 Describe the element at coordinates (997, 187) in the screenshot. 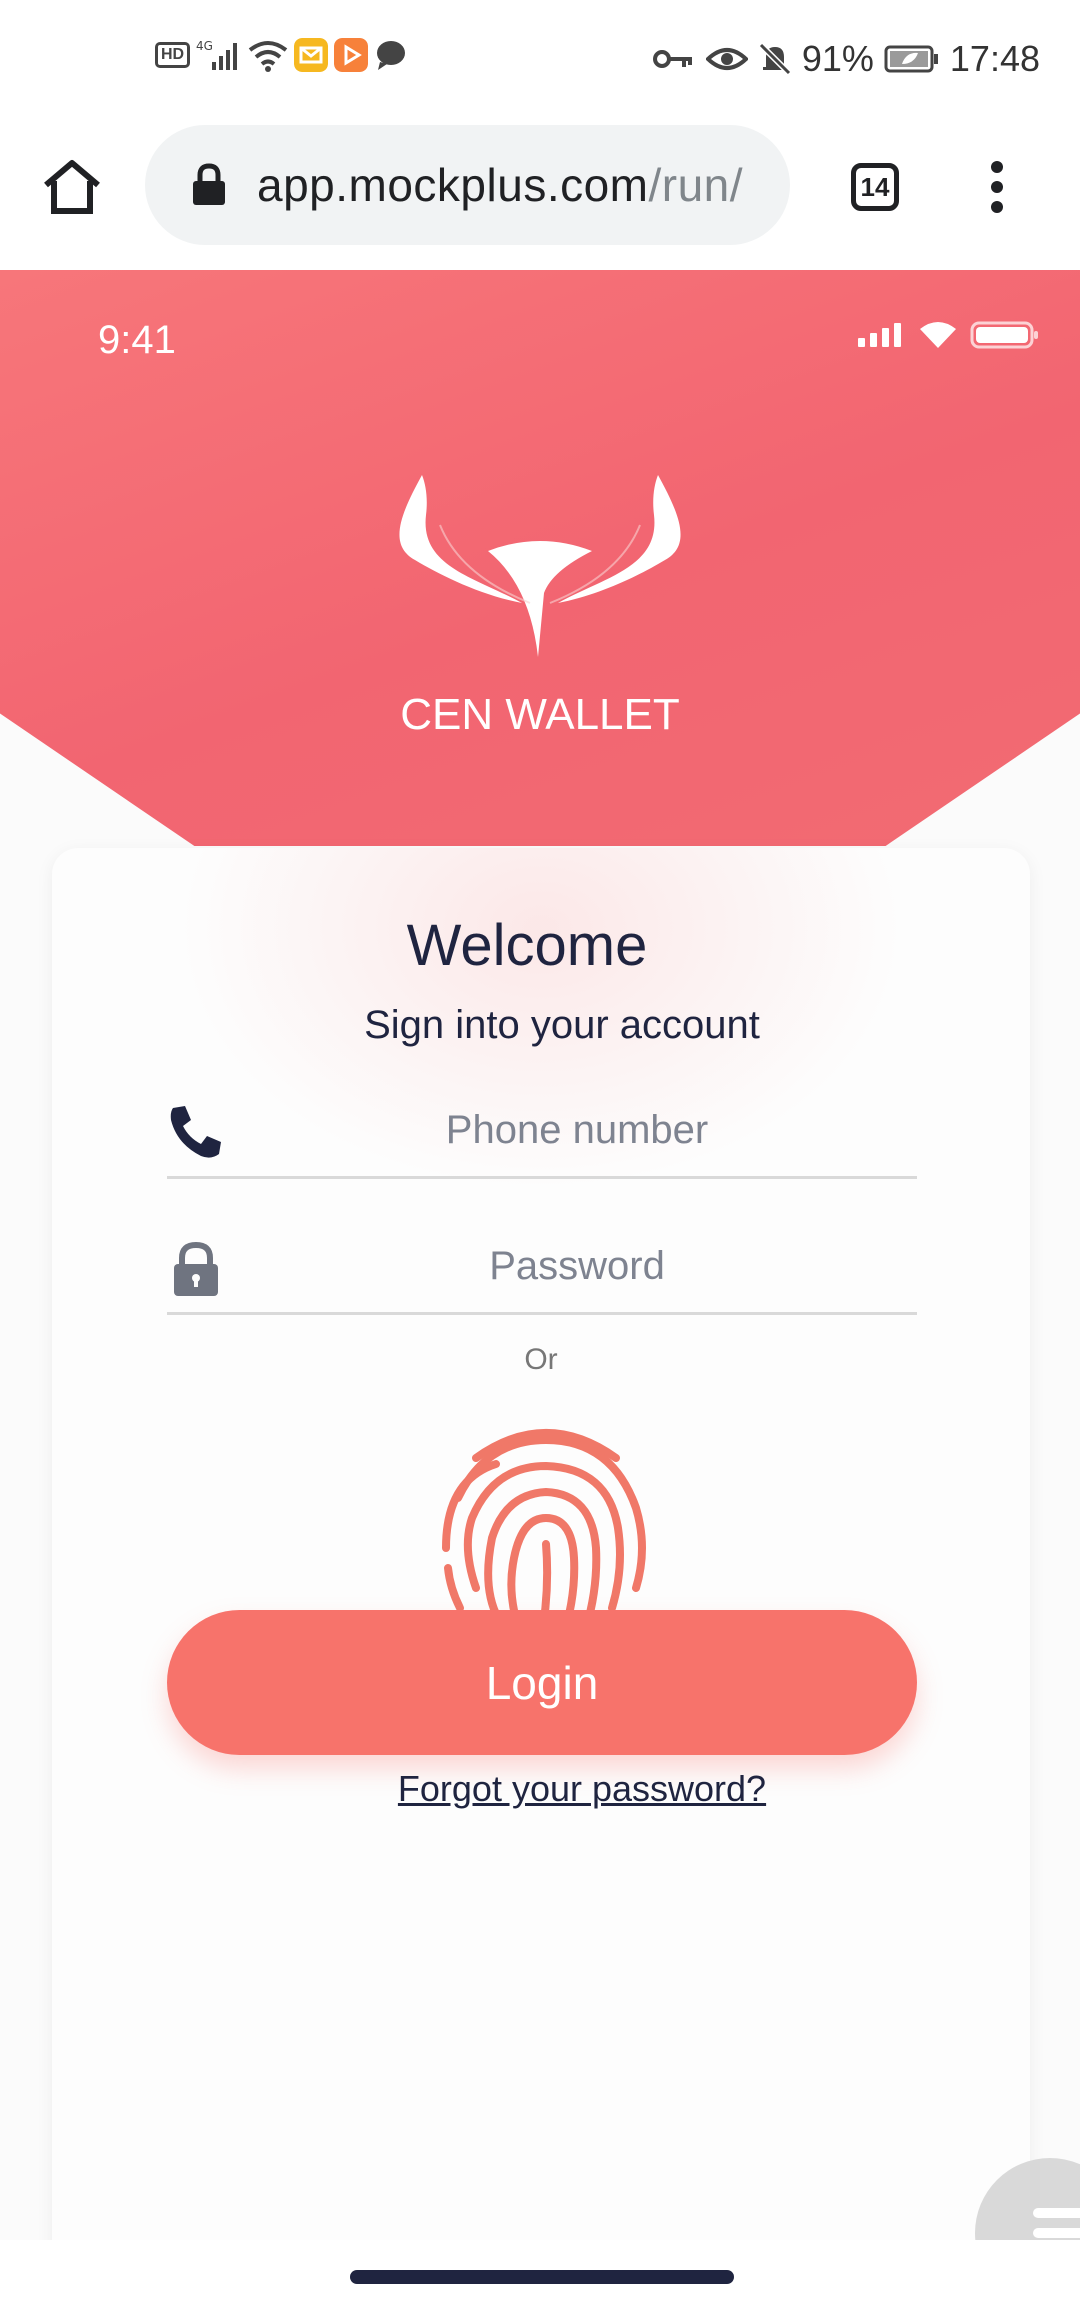

I see `overflow-menu-icon` at that location.